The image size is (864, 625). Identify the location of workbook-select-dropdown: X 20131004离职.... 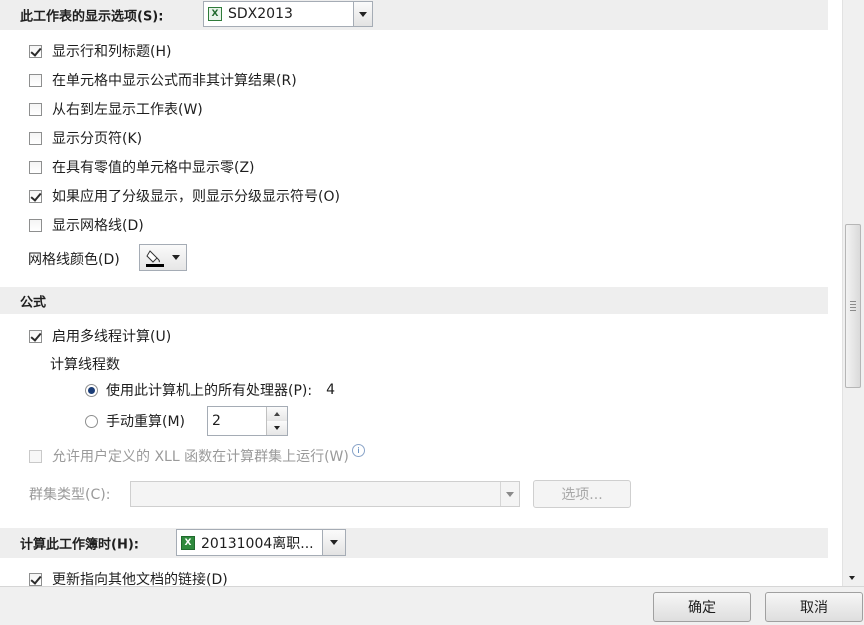
(261, 542).